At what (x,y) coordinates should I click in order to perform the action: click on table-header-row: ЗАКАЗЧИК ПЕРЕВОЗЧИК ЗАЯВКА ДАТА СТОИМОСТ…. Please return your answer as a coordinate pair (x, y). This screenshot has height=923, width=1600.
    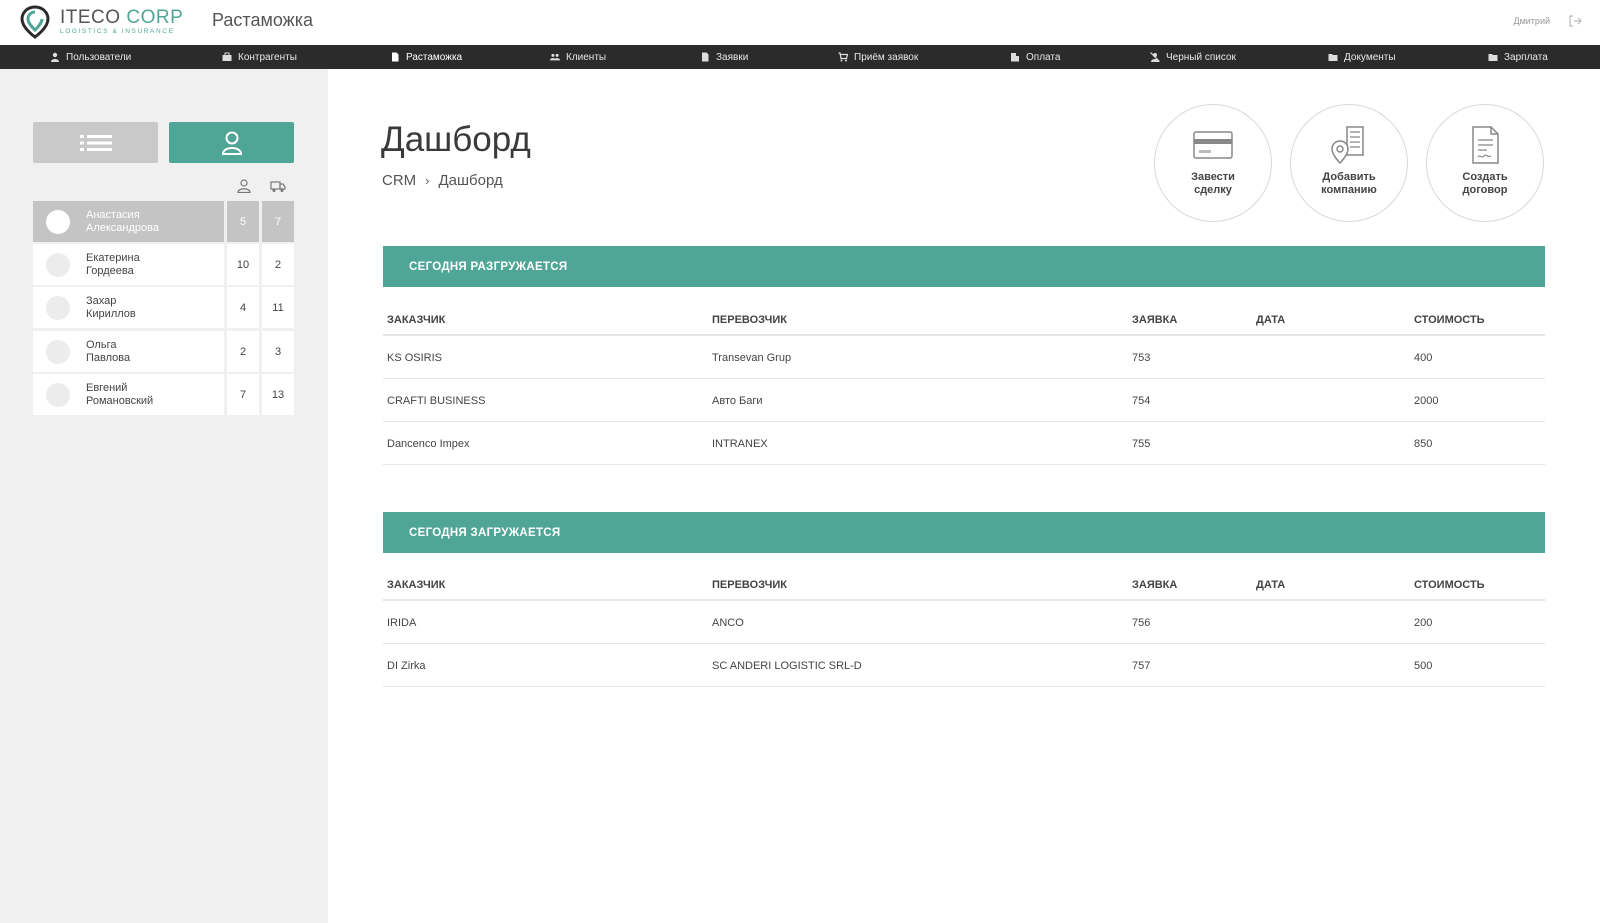
    Looking at the image, I should click on (964, 319).